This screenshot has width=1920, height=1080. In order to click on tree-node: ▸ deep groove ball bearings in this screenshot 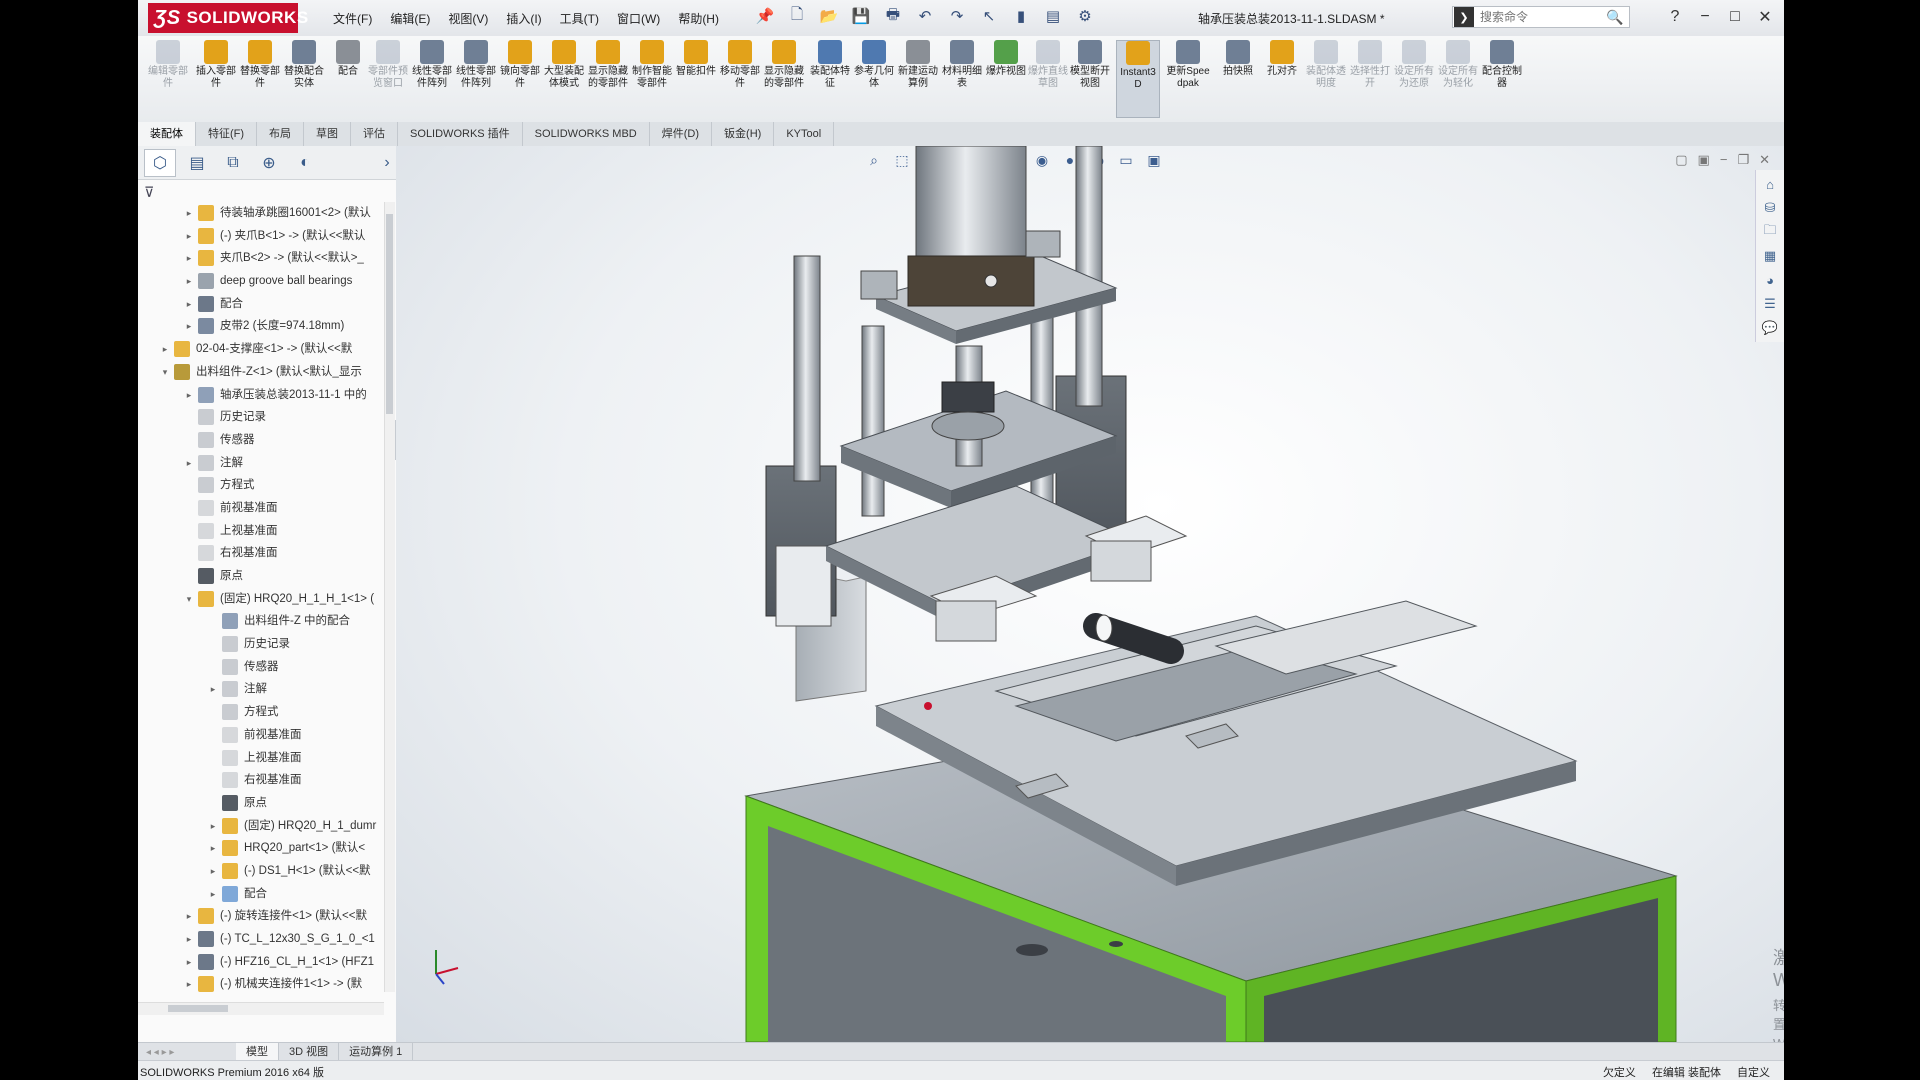, I will do `click(261, 281)`.